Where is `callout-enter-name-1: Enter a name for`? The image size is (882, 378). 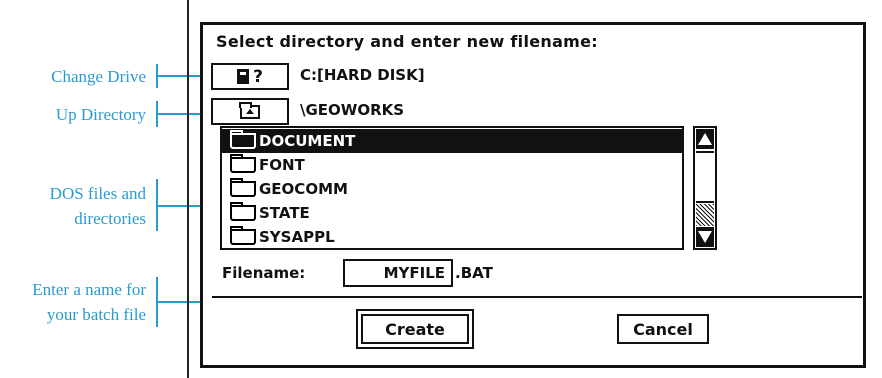
callout-enter-name-1: Enter a name for is located at coordinates (89, 289).